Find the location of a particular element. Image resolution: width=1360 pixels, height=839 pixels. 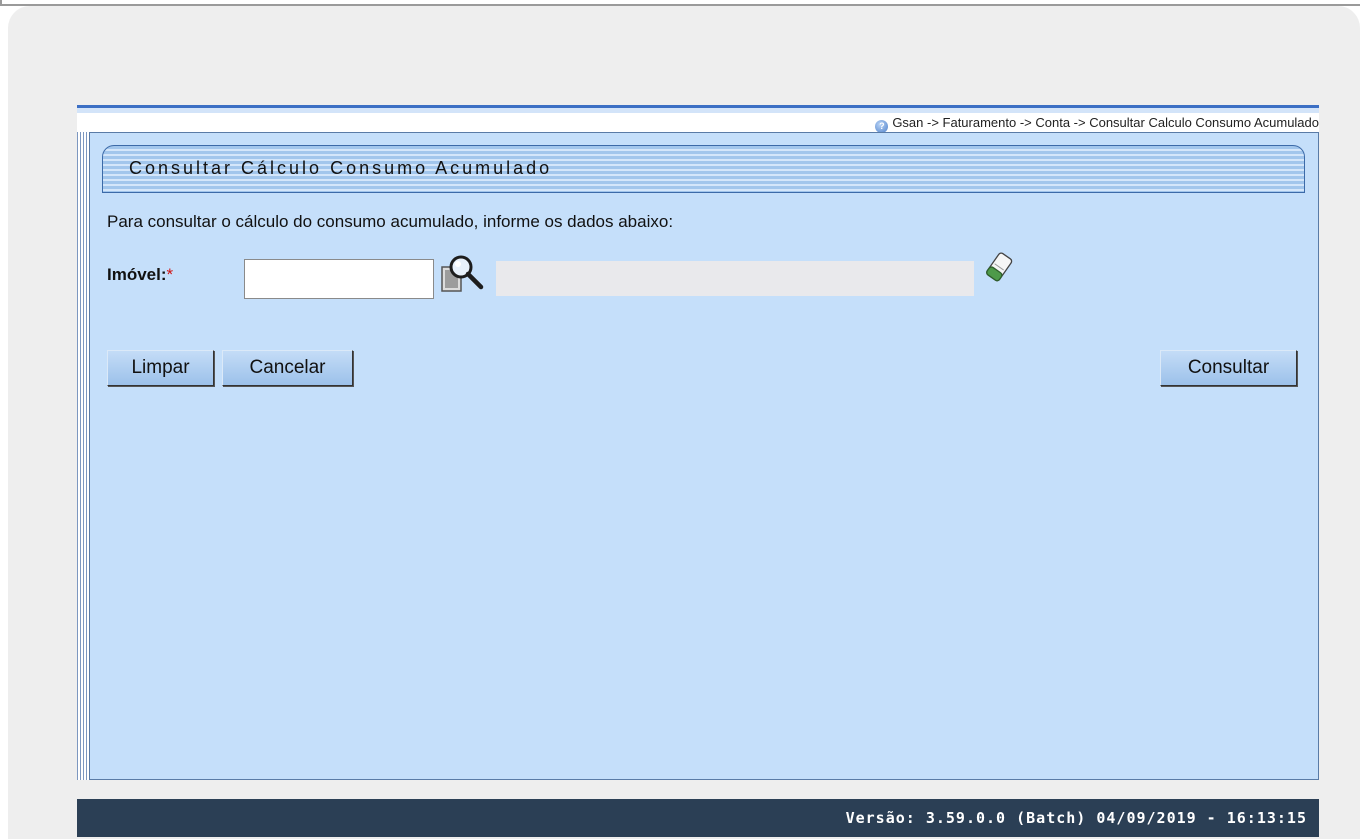

frame-top-bar is located at coordinates (698, 109).